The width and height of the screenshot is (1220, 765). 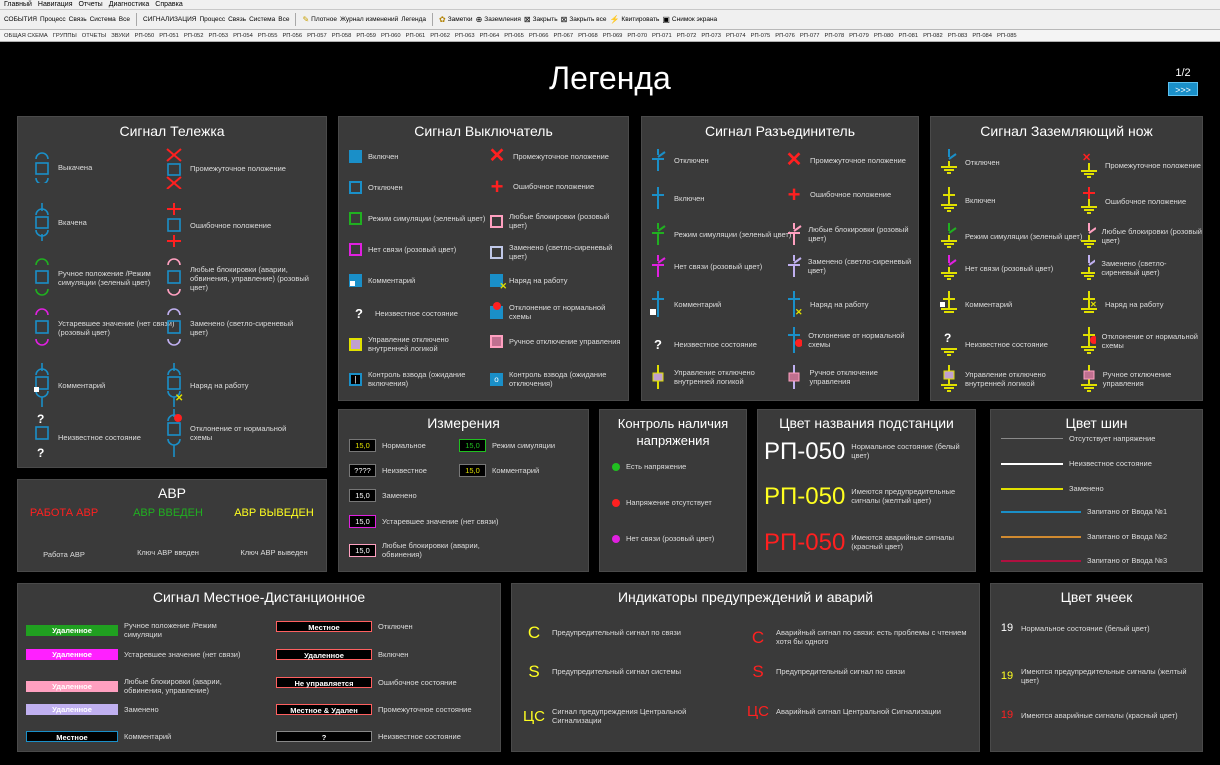 I want to click on scheme-tab: РП-064, so click(x=490, y=36).